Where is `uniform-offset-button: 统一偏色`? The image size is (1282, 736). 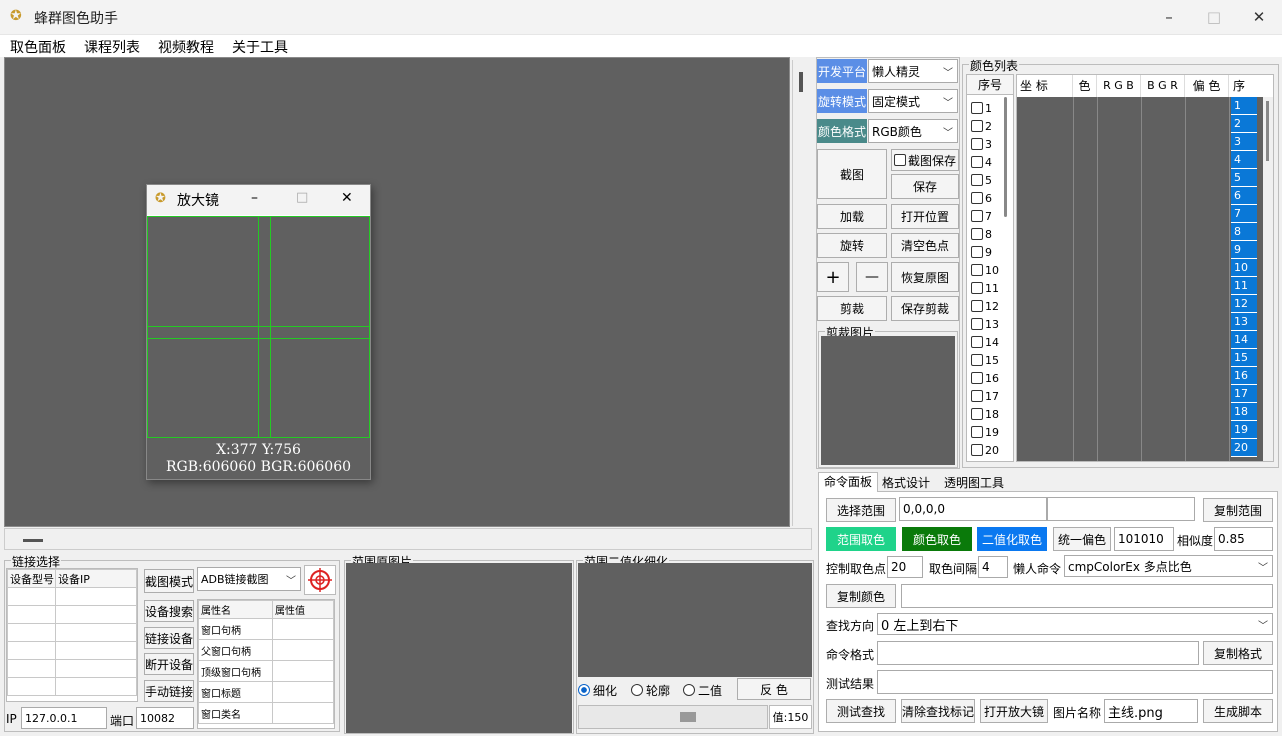 uniform-offset-button: 统一偏色 is located at coordinates (1082, 539).